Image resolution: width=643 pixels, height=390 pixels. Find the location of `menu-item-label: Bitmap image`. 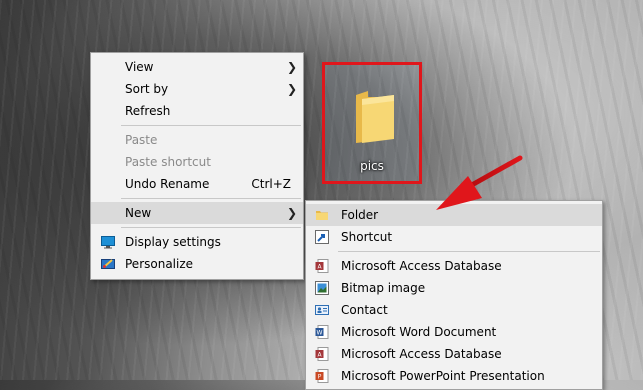

menu-item-label: Bitmap image is located at coordinates (383, 288).